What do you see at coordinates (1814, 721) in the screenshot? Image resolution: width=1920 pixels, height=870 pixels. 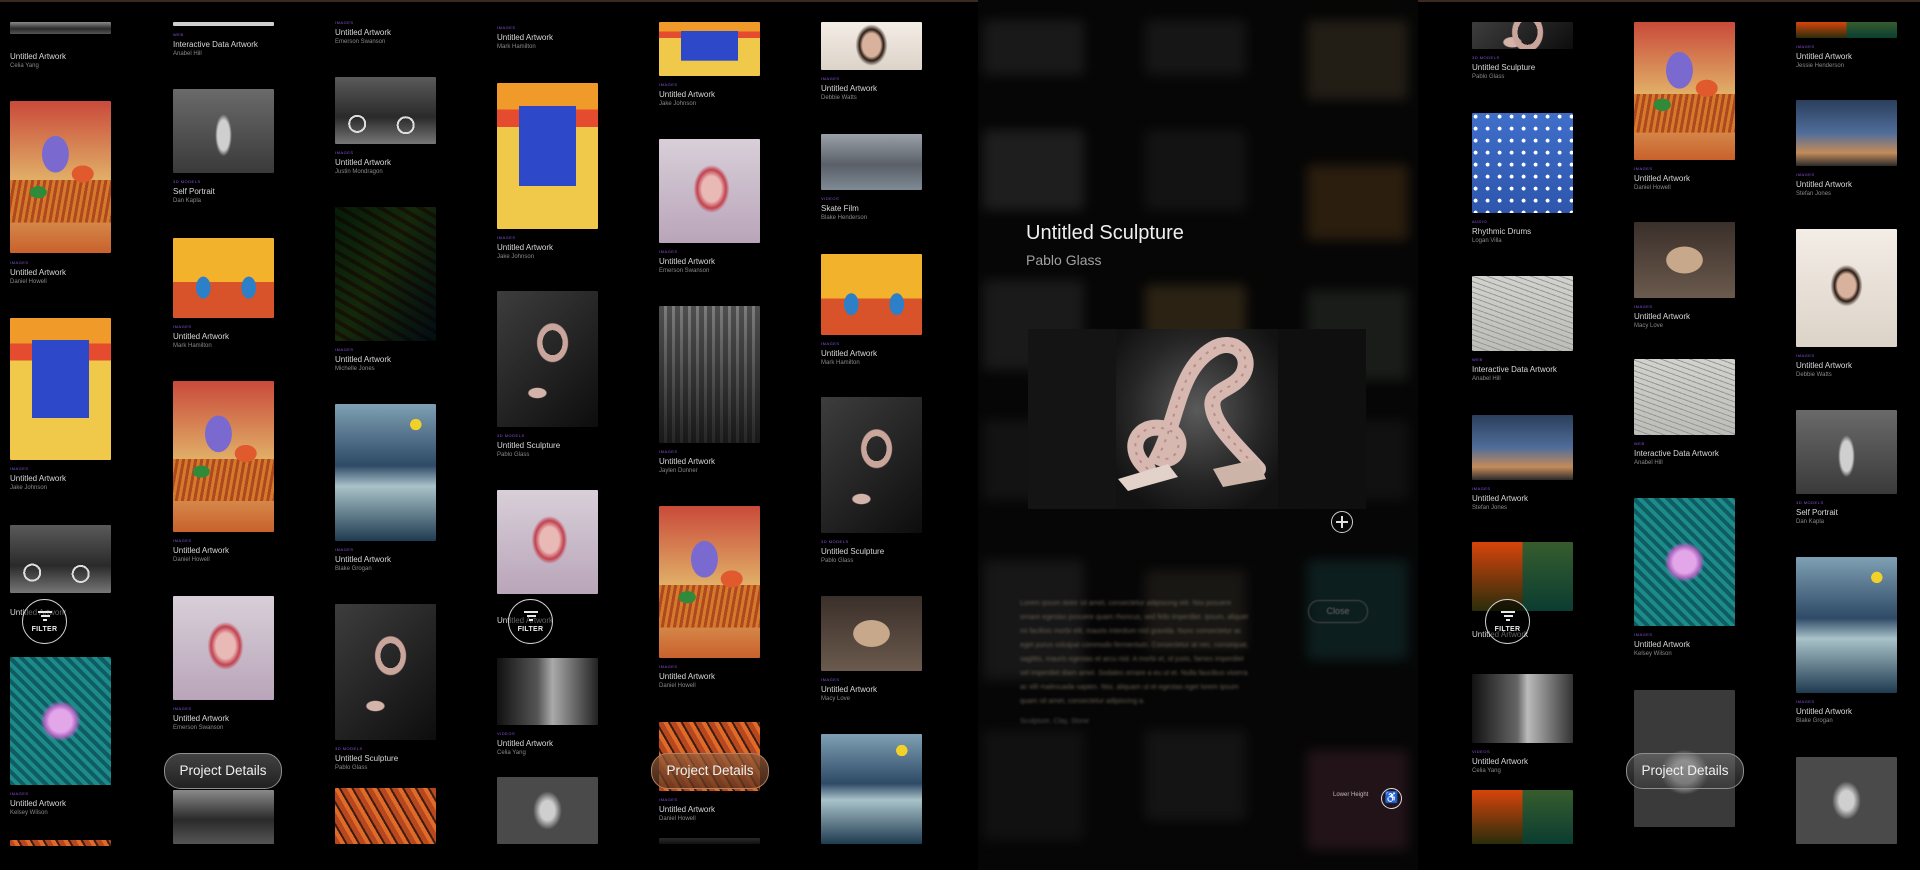 I see `artwork-artist: Blake Grogan` at bounding box center [1814, 721].